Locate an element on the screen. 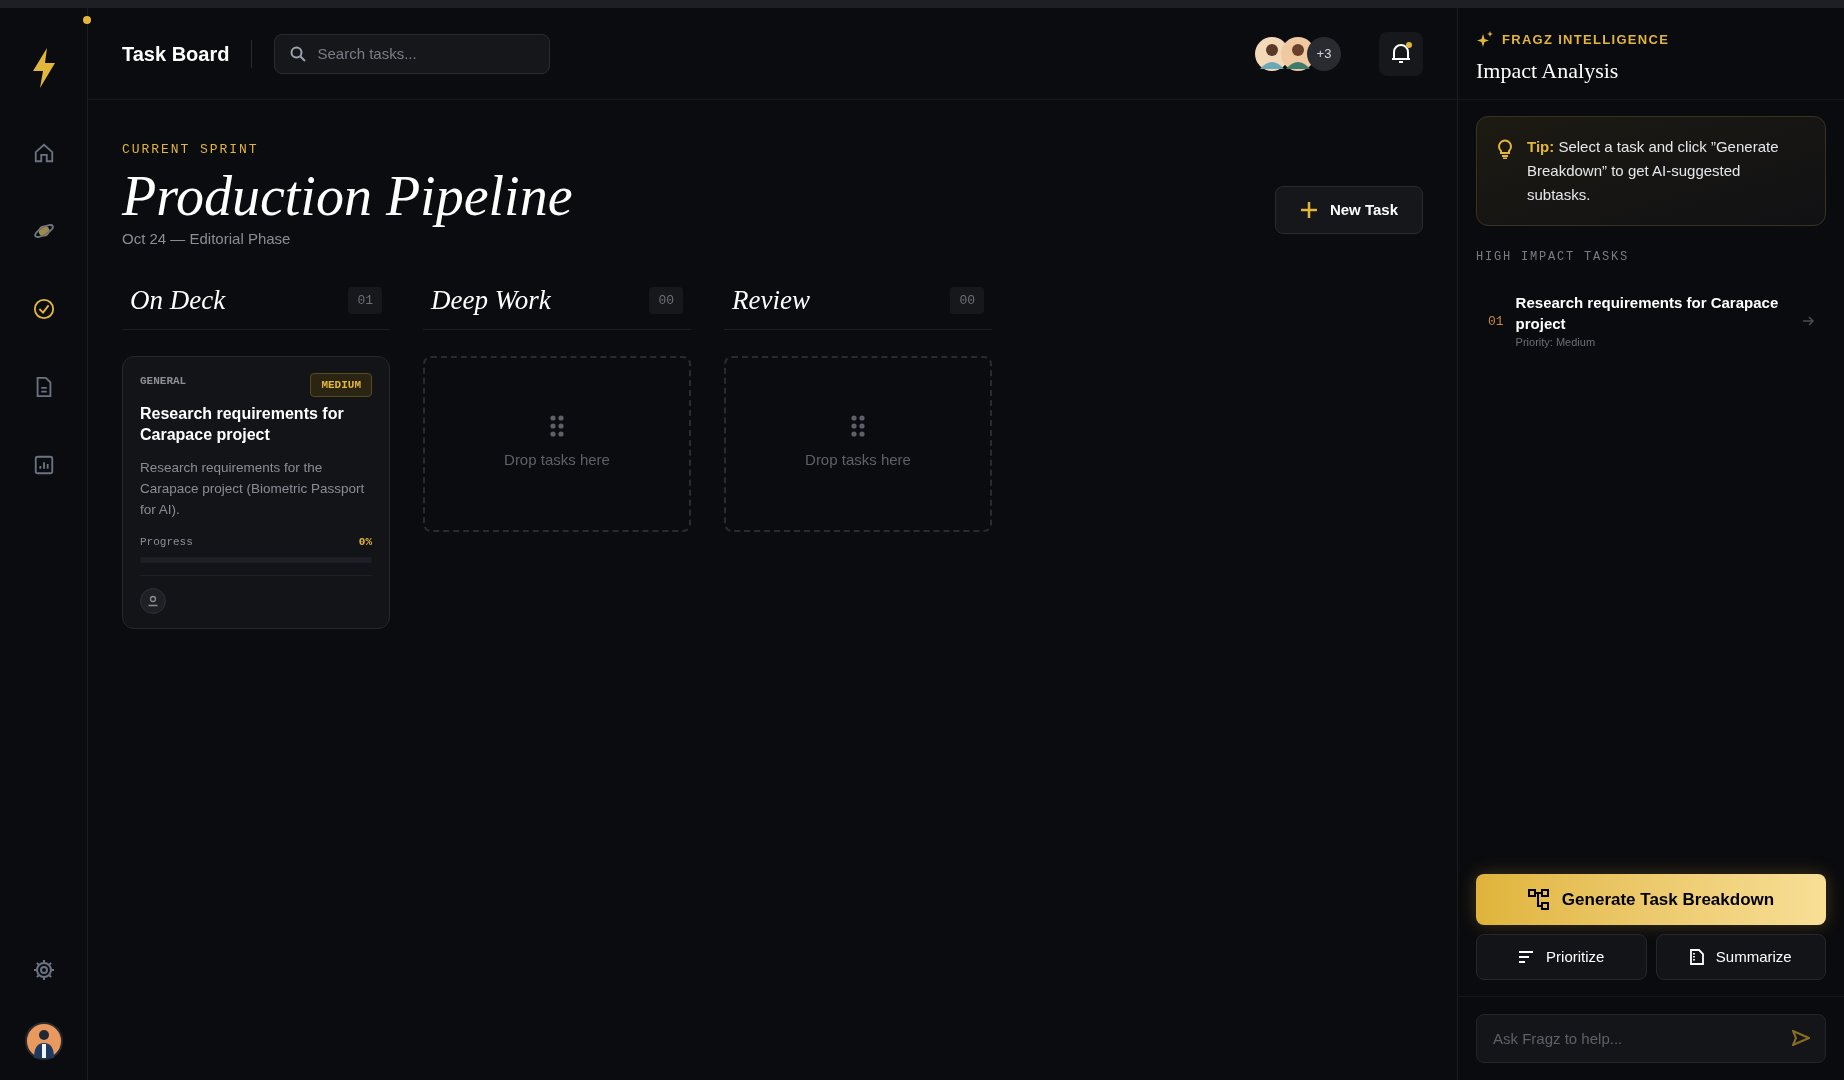 The width and height of the screenshot is (1844, 1080). bell-icon is located at coordinates (1401, 53).